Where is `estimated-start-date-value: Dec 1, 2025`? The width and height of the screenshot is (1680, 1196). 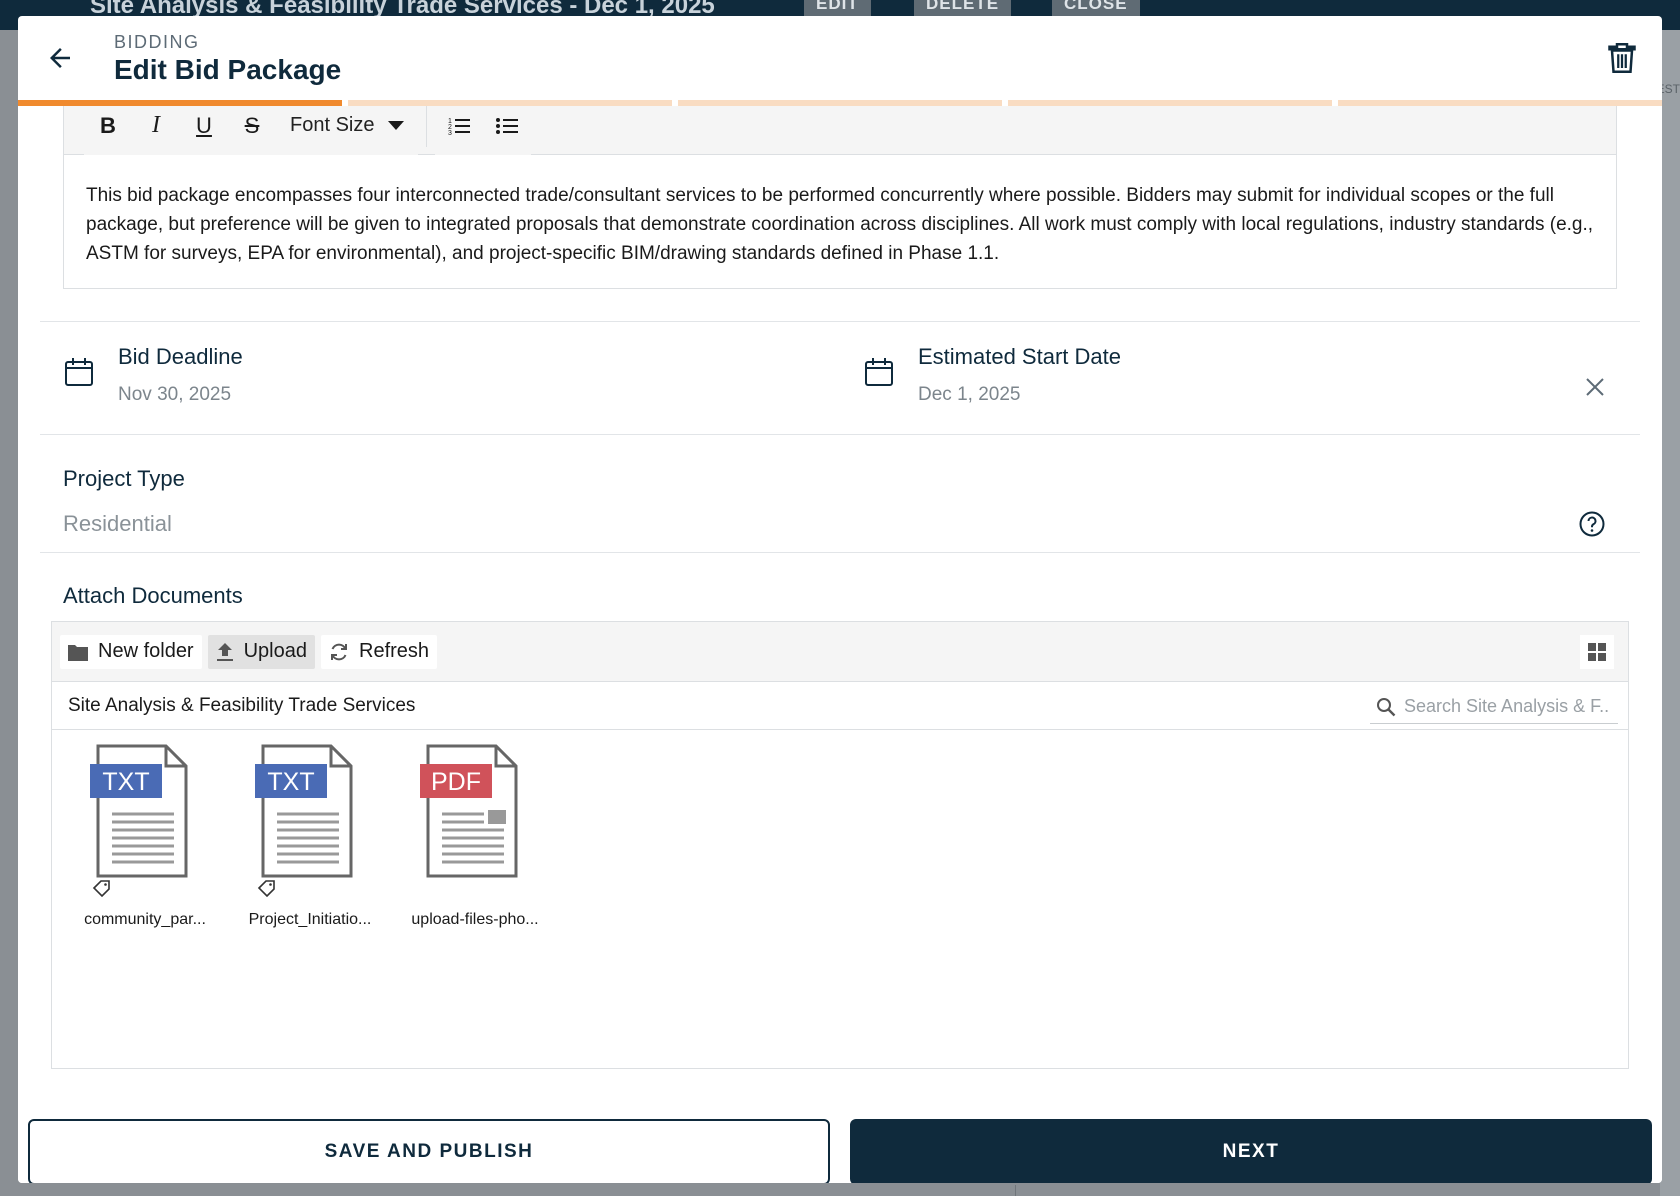
estimated-start-date-value: Dec 1, 2025 is located at coordinates (969, 394).